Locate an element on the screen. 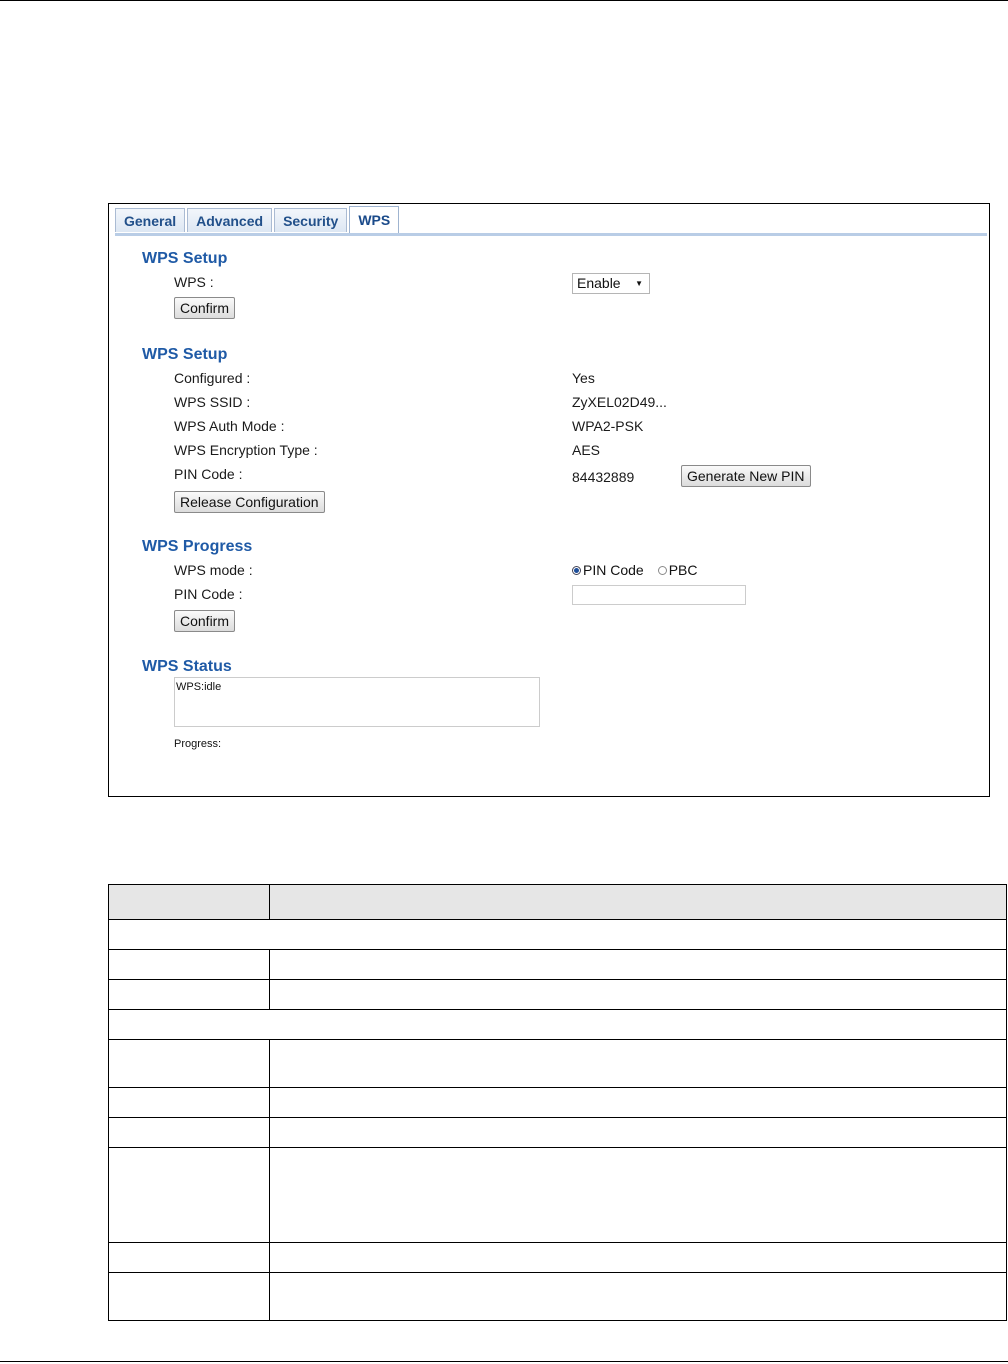 This screenshot has height=1364, width=1008. wps-encryption-label: WPS Encryption Type : is located at coordinates (246, 450).